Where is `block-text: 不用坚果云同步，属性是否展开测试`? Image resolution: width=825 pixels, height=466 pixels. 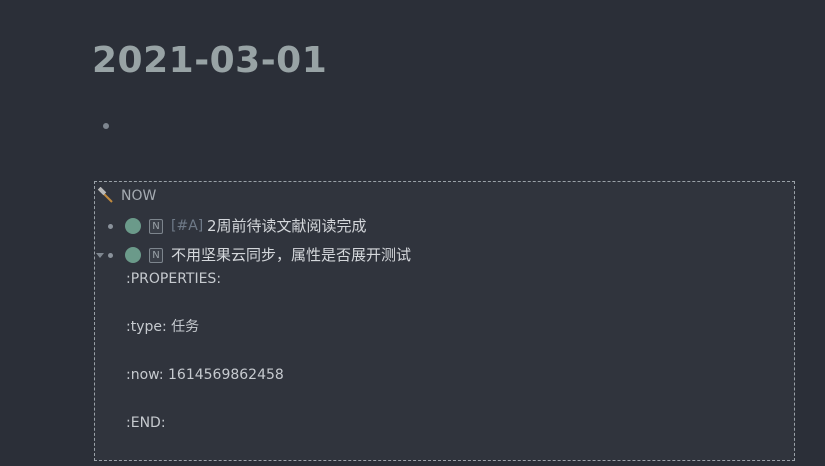
block-text: 不用坚果云同步，属性是否展开测试 is located at coordinates (291, 255).